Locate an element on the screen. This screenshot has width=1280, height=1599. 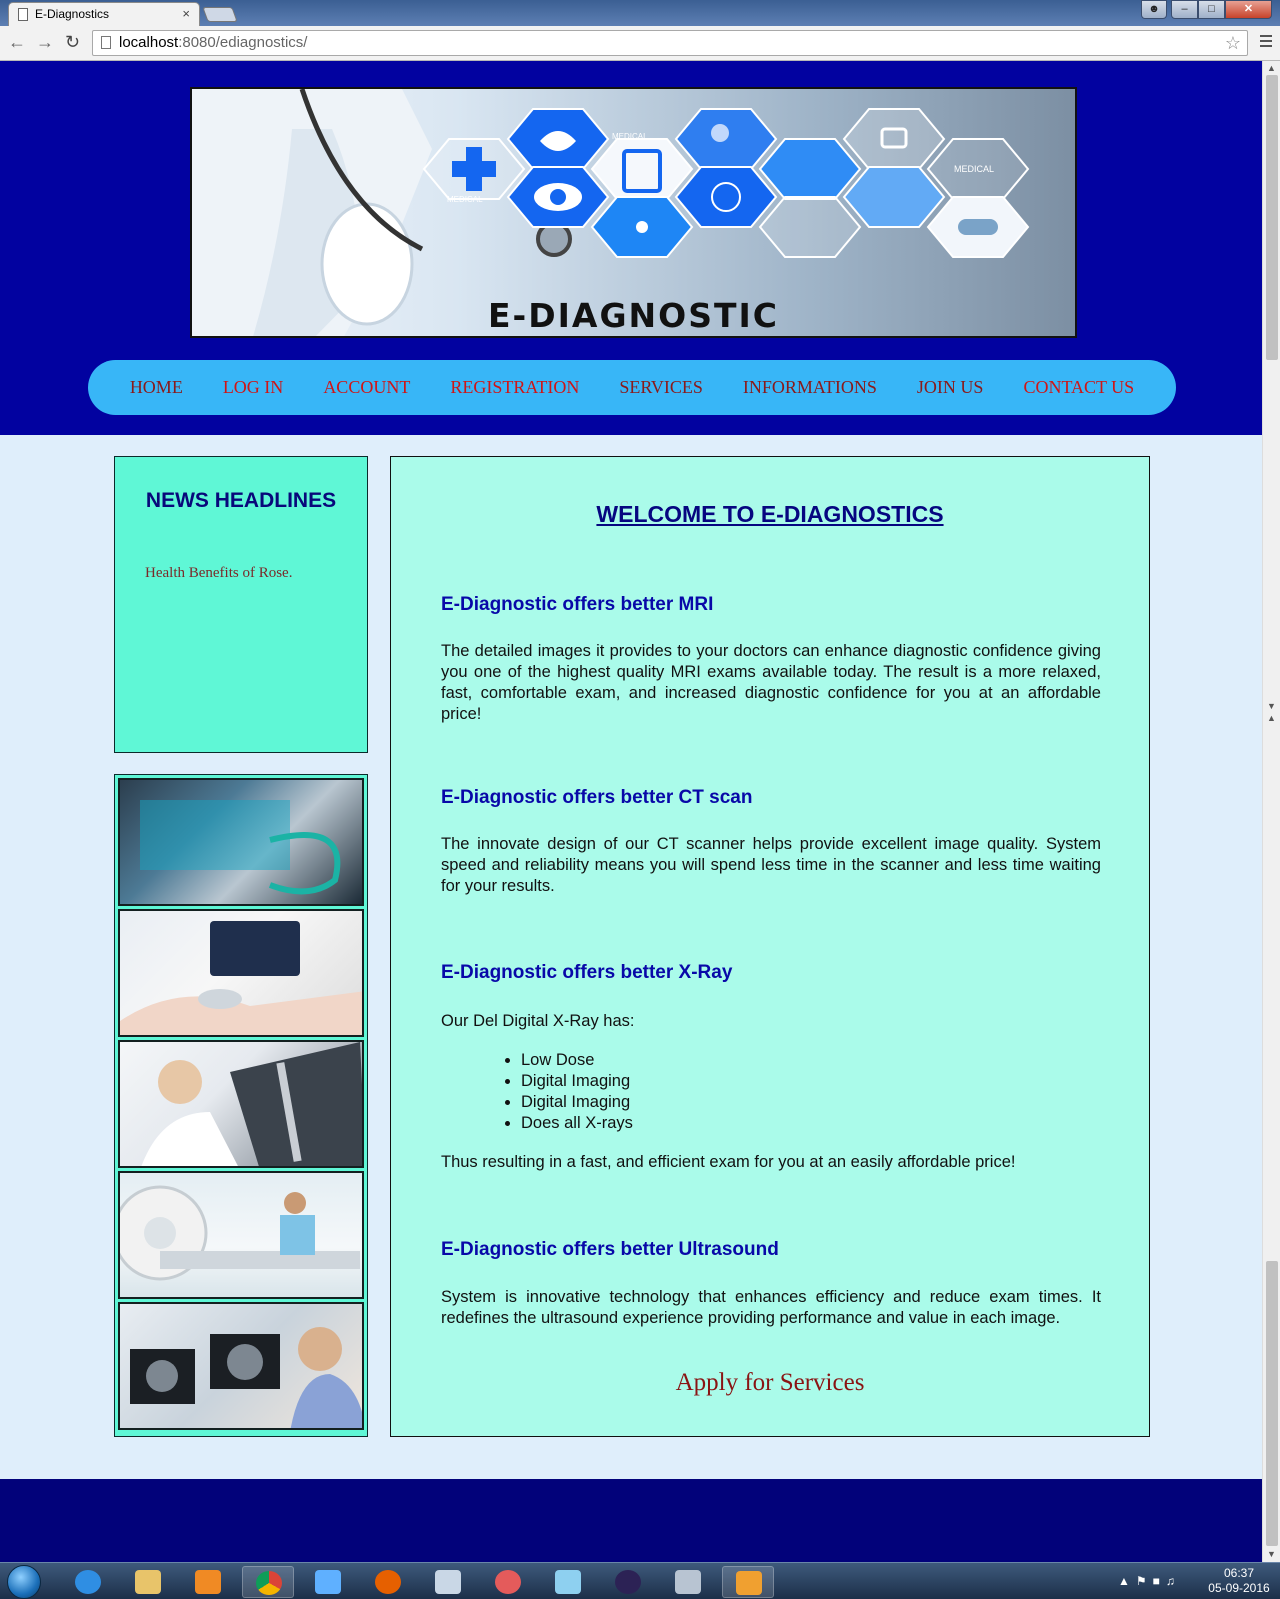
chrome-icon is located at coordinates (268, 1582).